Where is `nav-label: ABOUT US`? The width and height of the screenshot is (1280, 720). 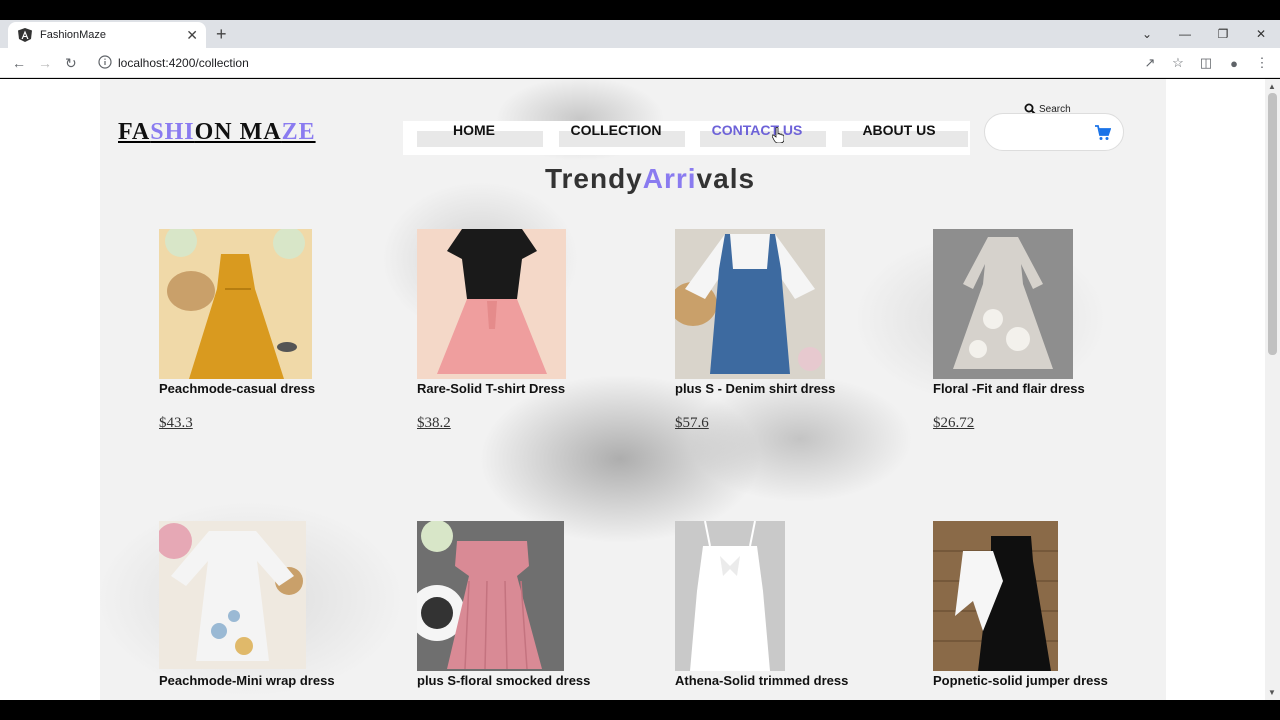
nav-label: ABOUT US is located at coordinates (899, 130).